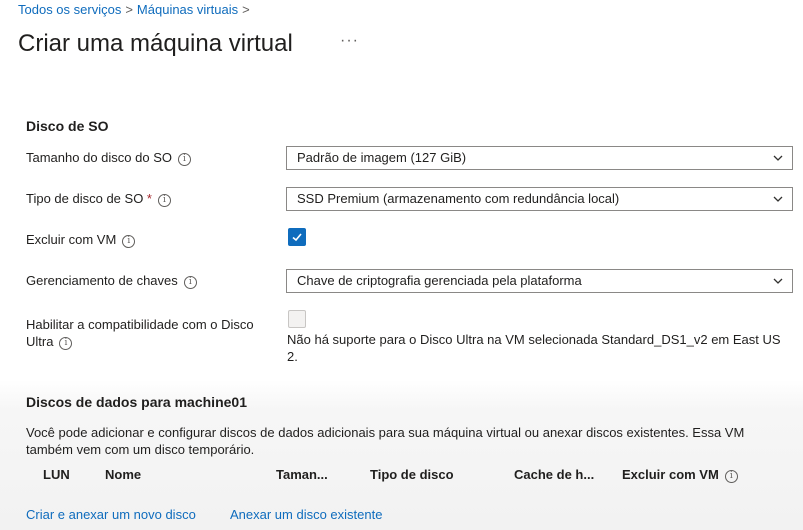  What do you see at coordinates (99, 157) in the screenshot?
I see `os-disk-size-label-text: Tamanho do disco do SO` at bounding box center [99, 157].